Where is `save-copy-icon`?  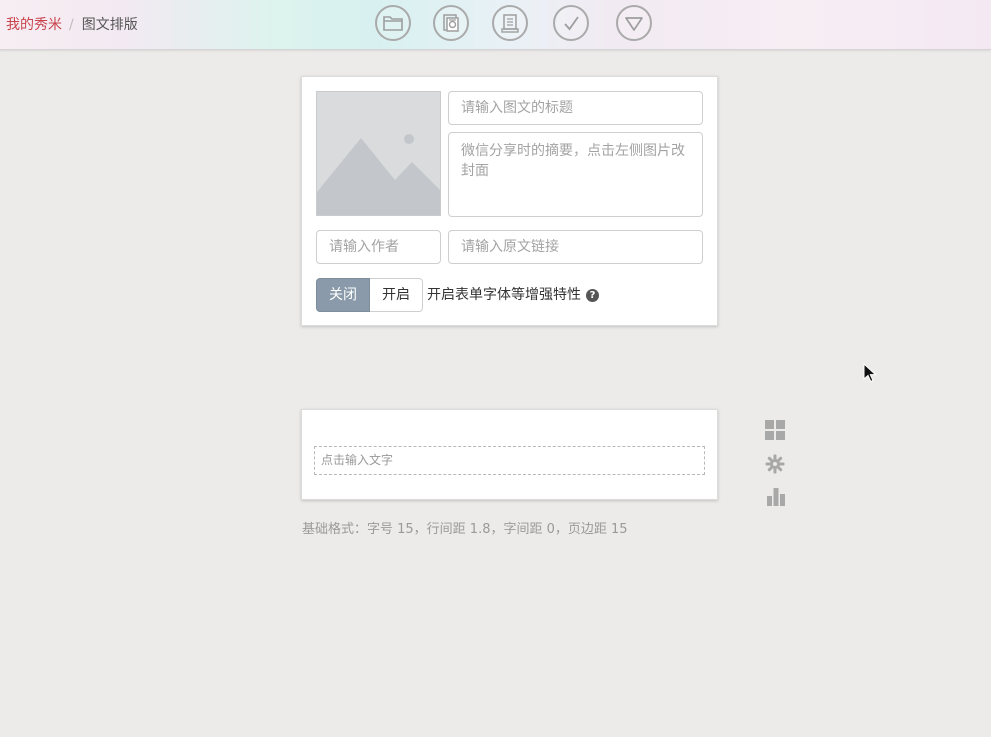
save-copy-icon is located at coordinates (451, 23).